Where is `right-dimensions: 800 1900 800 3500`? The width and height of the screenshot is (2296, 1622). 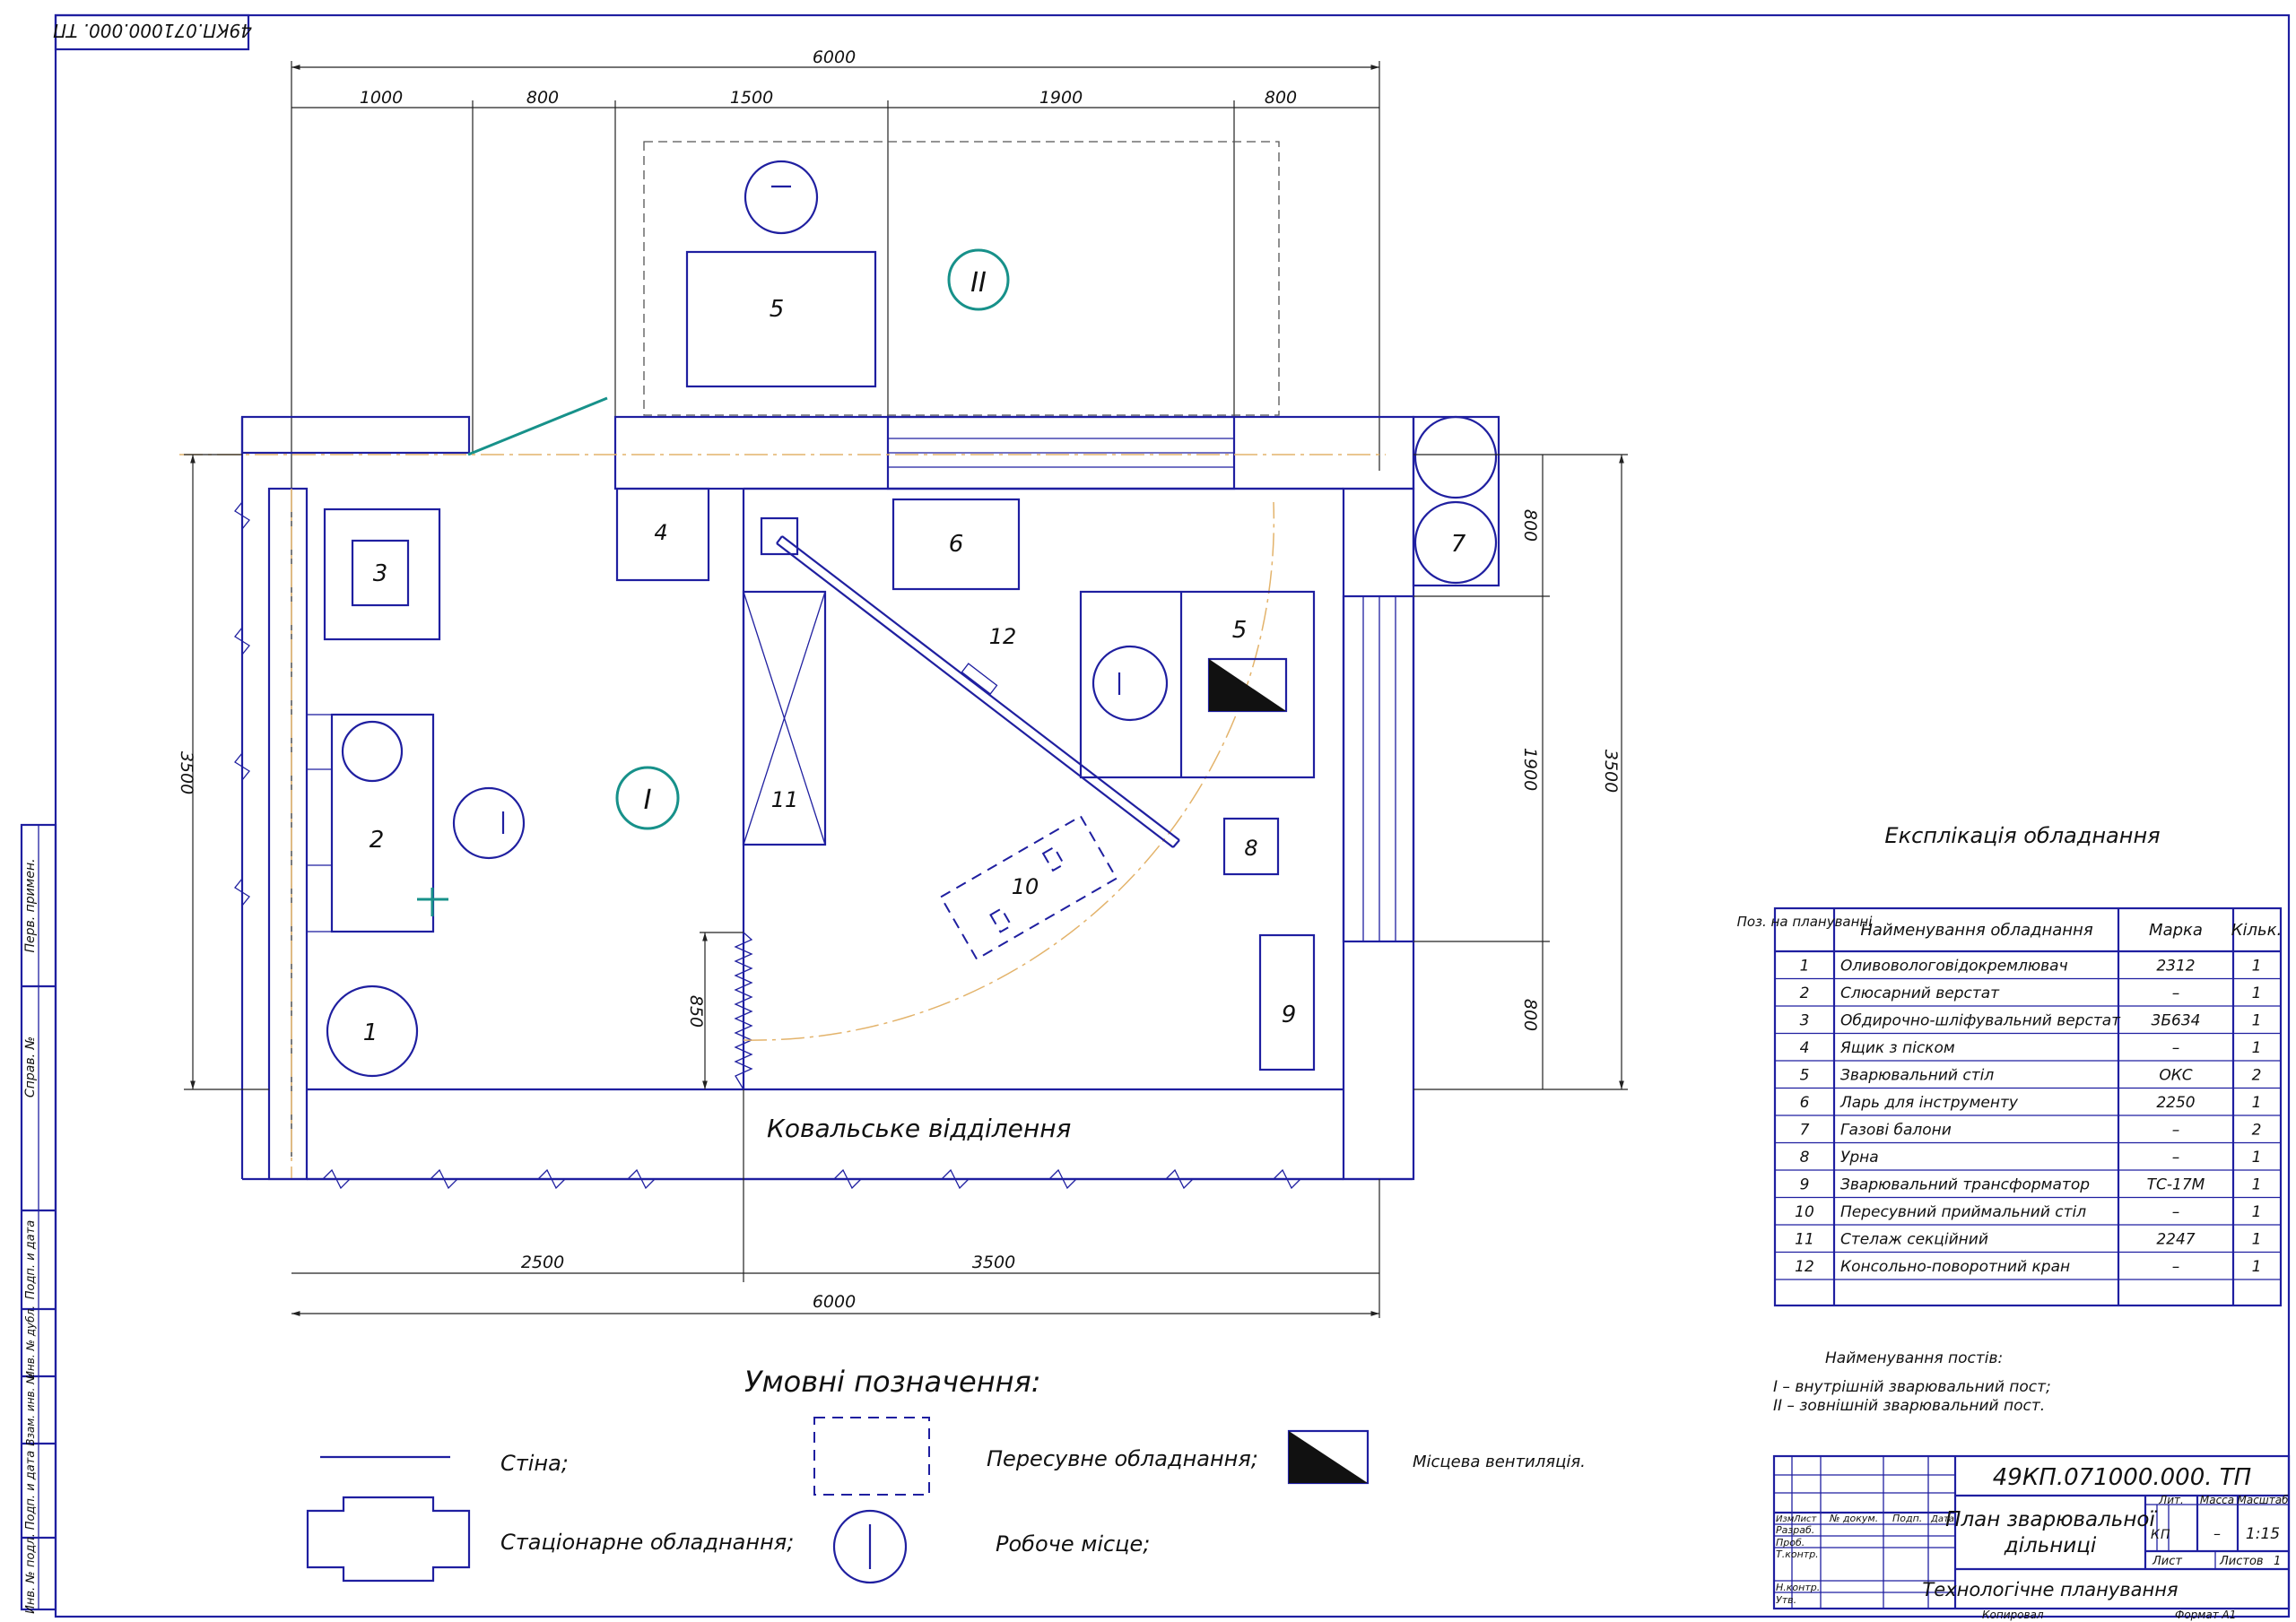 right-dimensions: 800 1900 800 3500 is located at coordinates (1520, 772).